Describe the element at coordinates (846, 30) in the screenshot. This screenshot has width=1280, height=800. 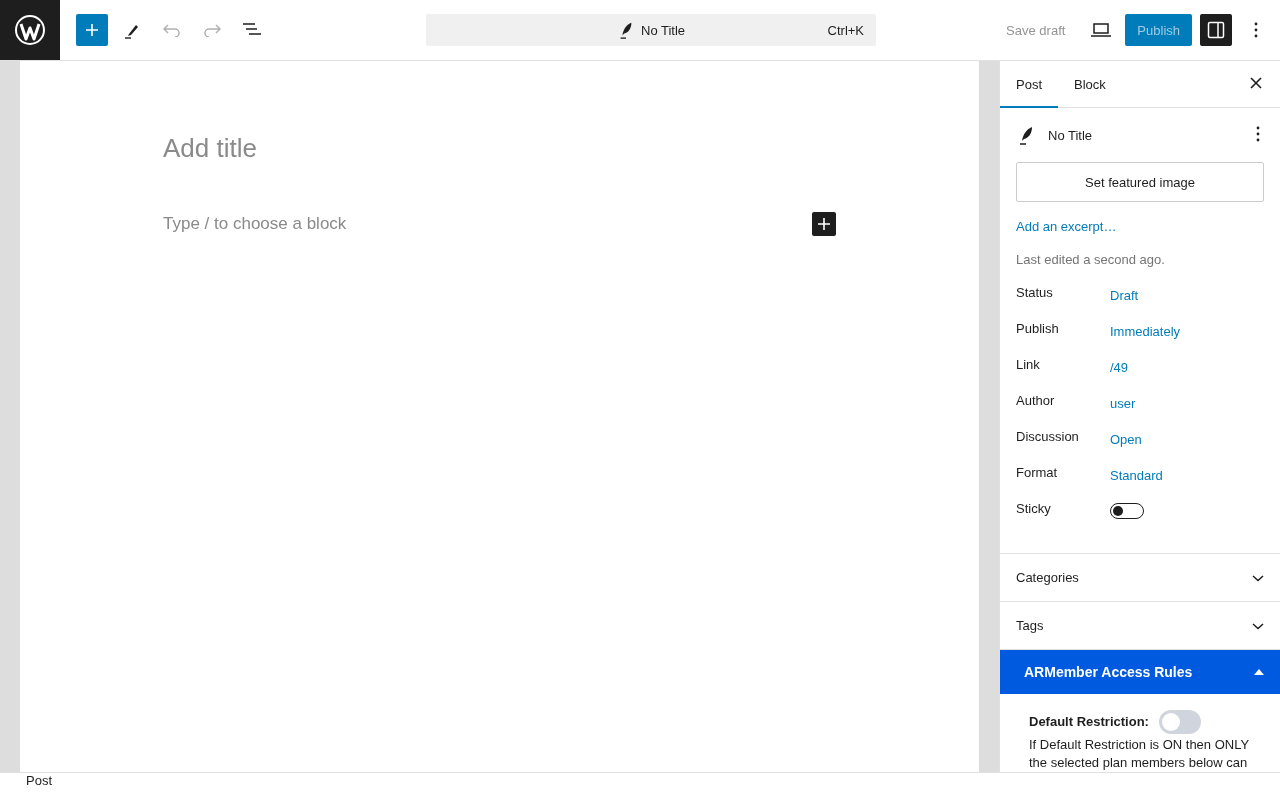
I see `shortcut-hint: Ctrl+K` at that location.